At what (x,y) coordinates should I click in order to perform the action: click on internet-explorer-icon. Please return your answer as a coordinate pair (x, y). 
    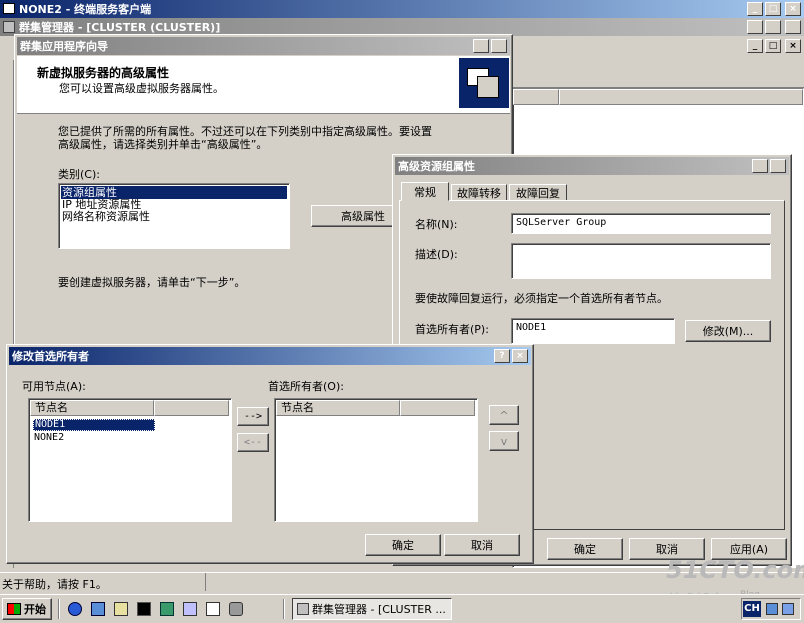
    Looking at the image, I should click on (75, 609).